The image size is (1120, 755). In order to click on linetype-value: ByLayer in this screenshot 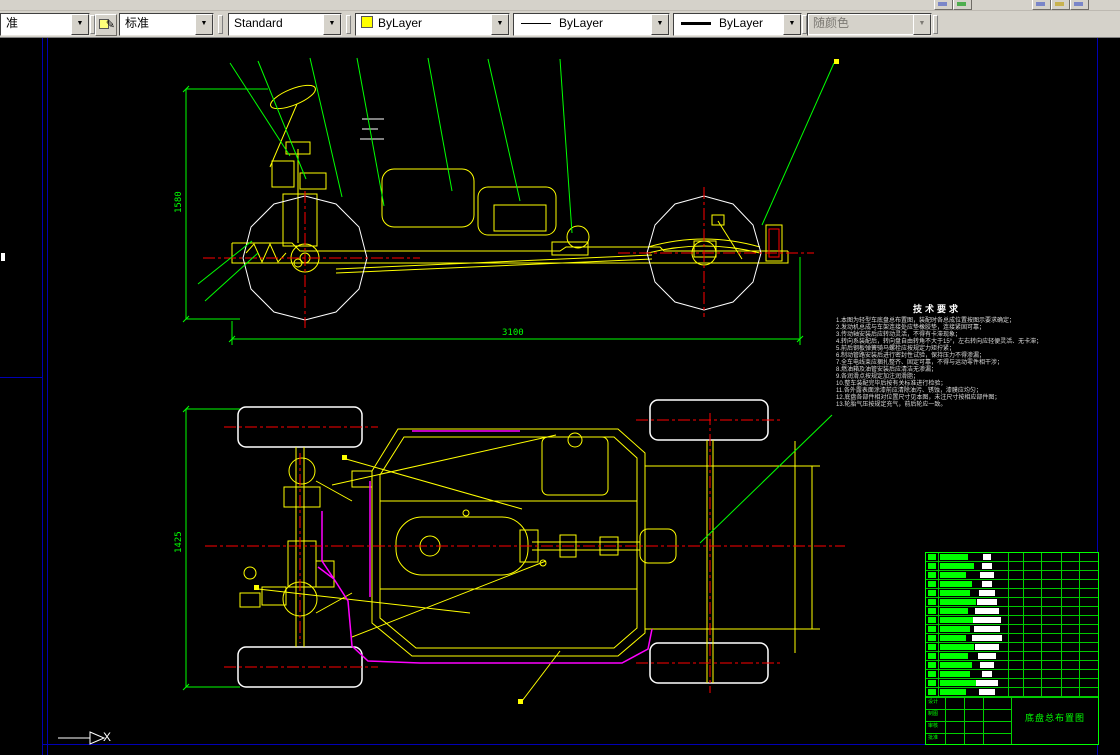, I will do `click(581, 23)`.